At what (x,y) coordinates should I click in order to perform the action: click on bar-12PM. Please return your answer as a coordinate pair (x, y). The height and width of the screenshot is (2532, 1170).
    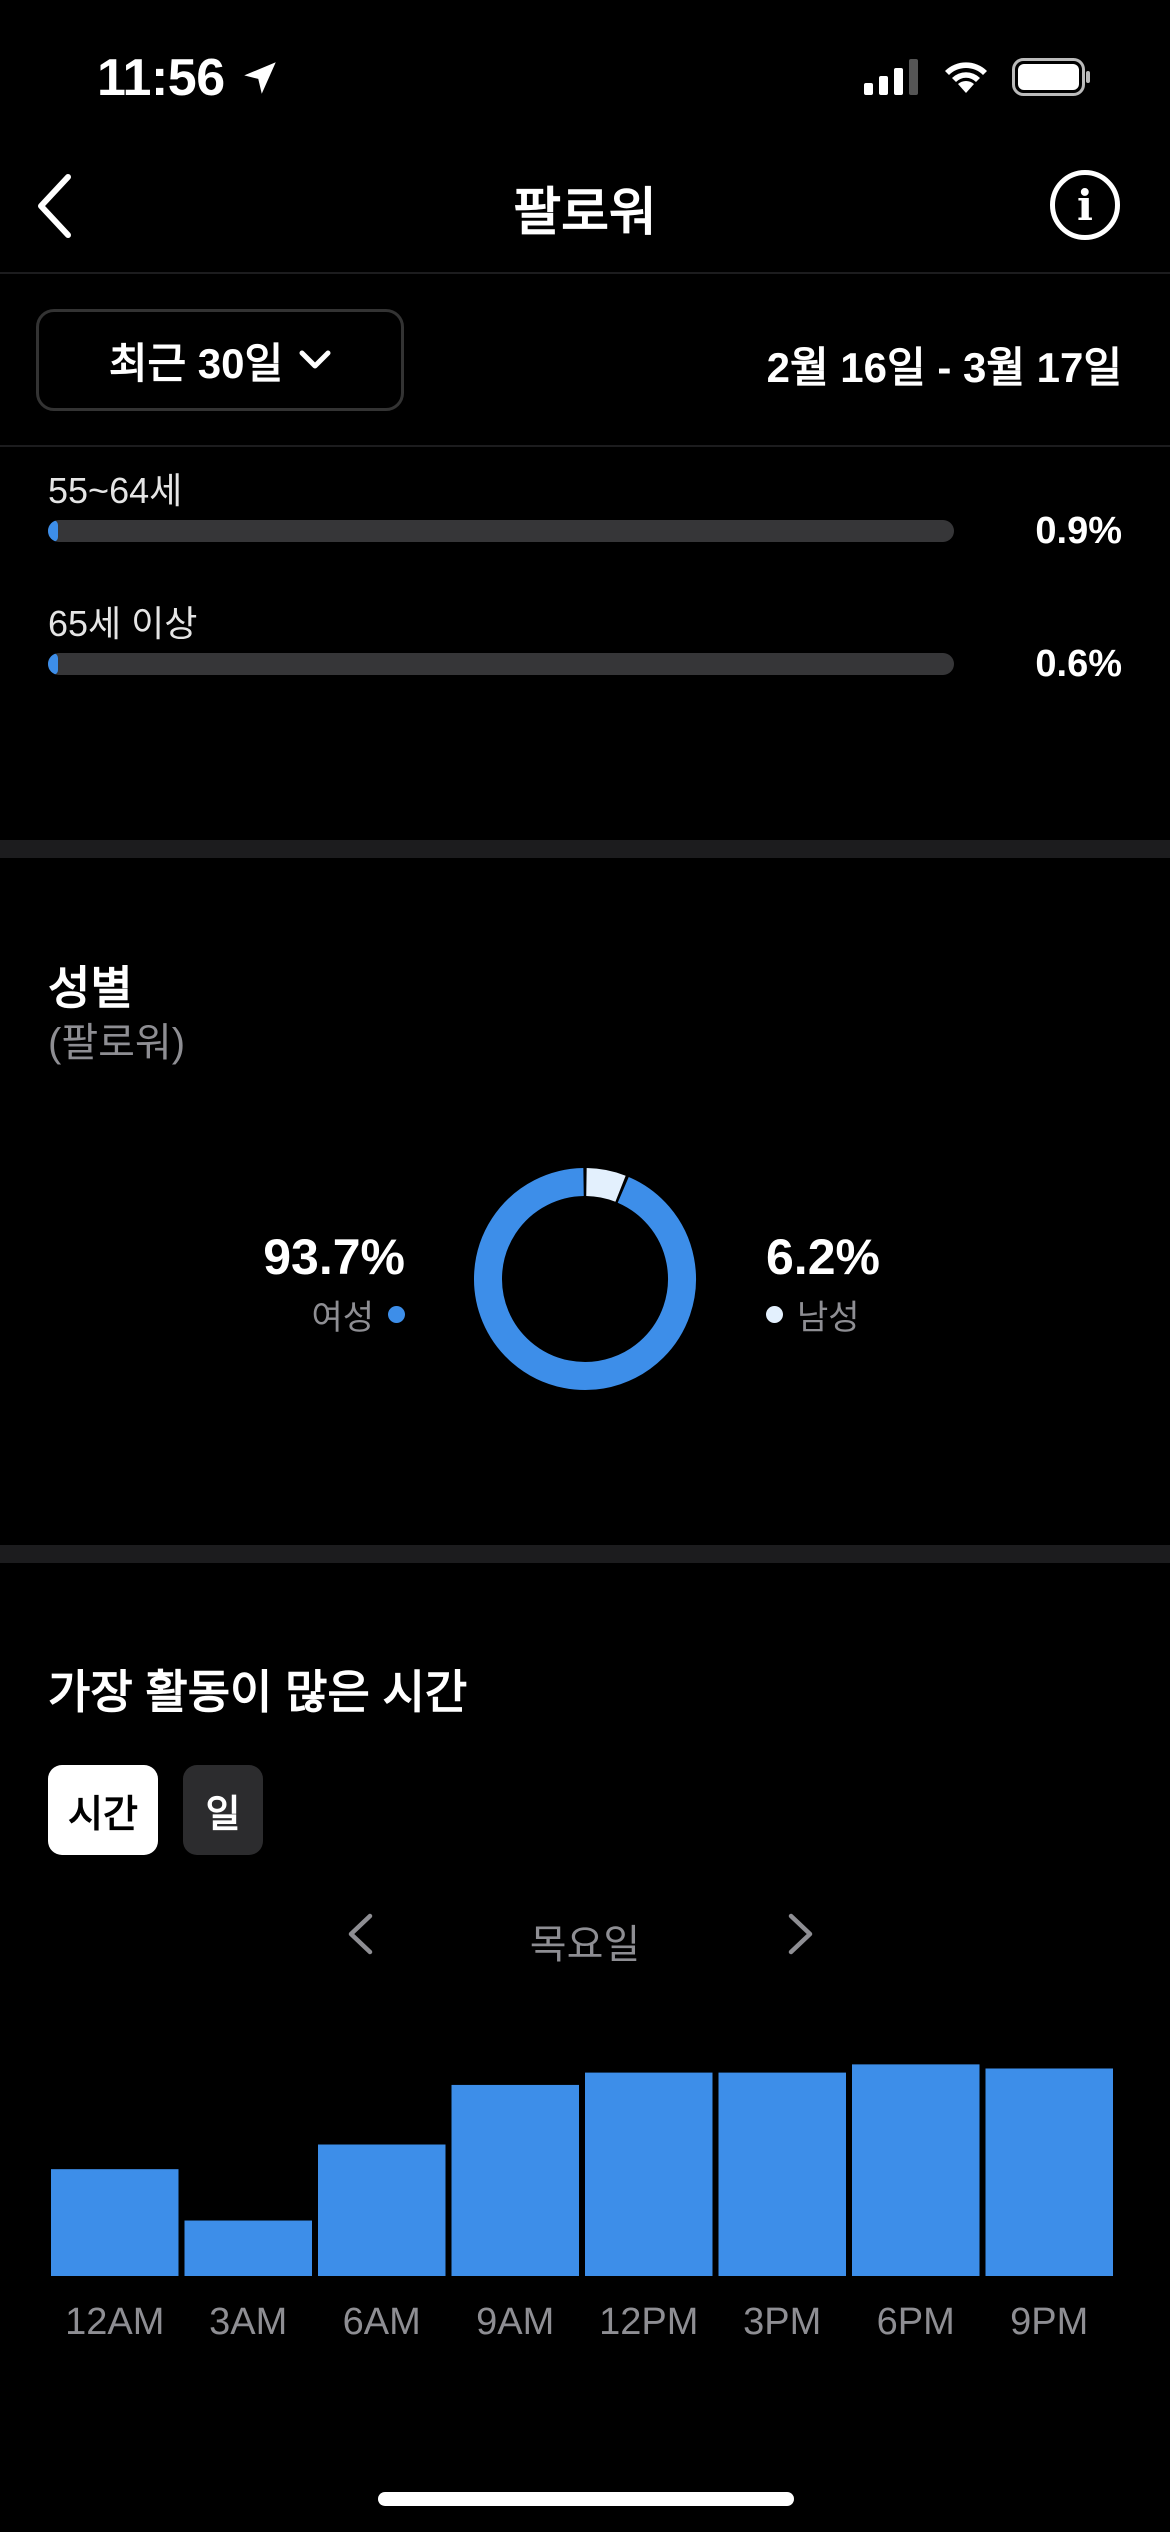
    Looking at the image, I should click on (649, 2174).